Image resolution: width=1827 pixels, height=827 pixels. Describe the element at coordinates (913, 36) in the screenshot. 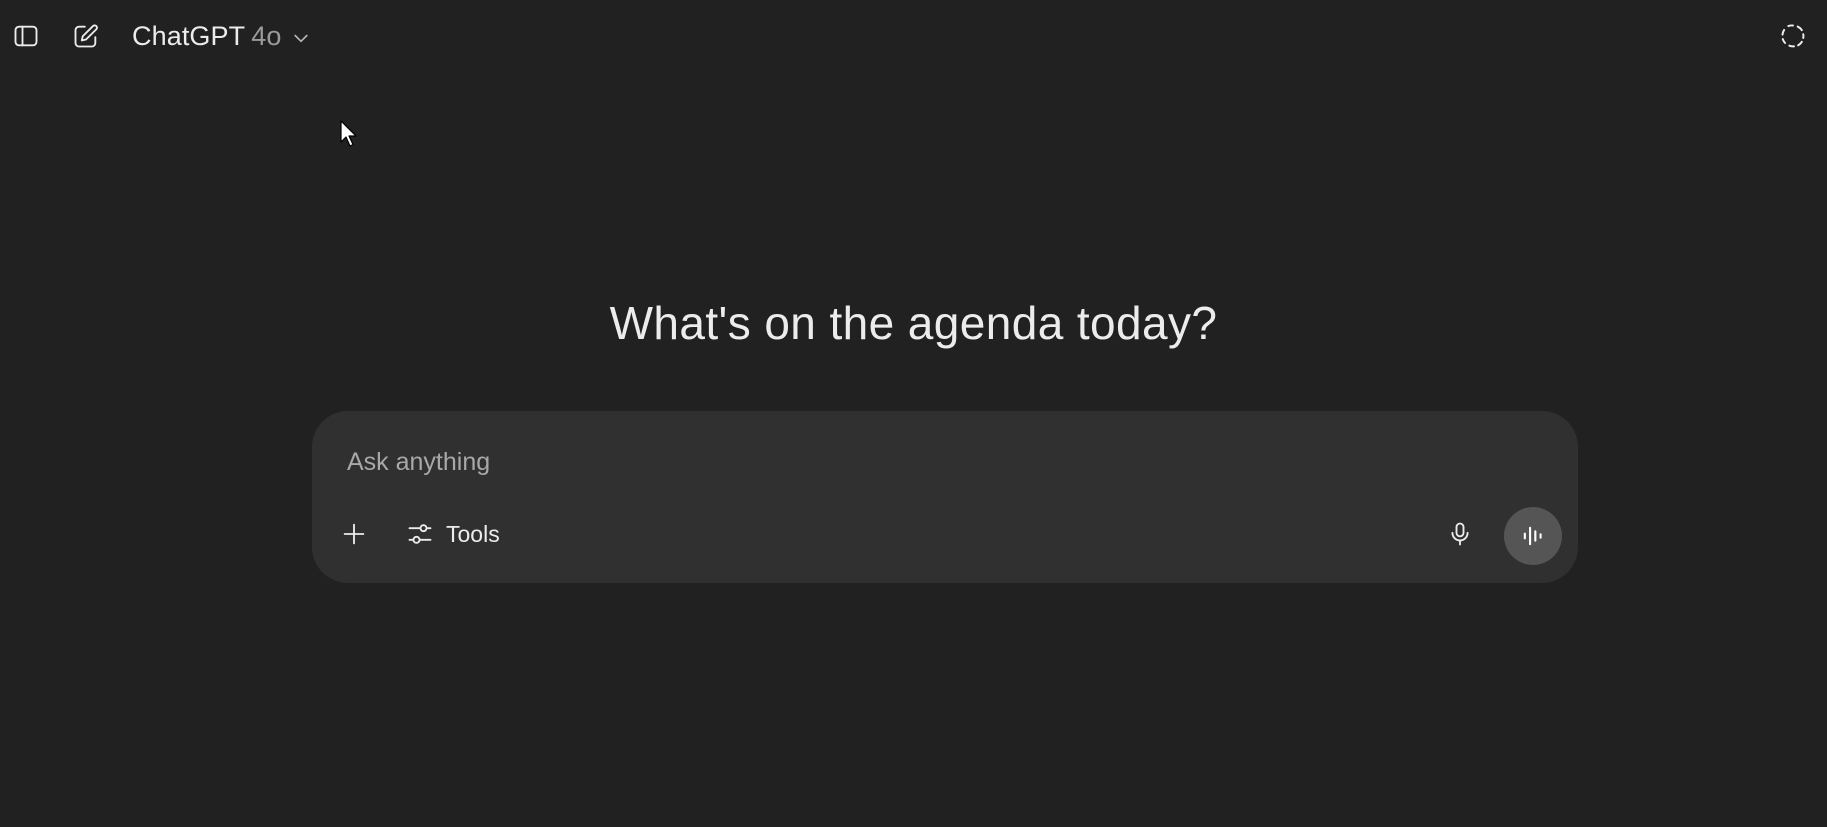

I see `top-bar: ChatGPT 4o` at that location.